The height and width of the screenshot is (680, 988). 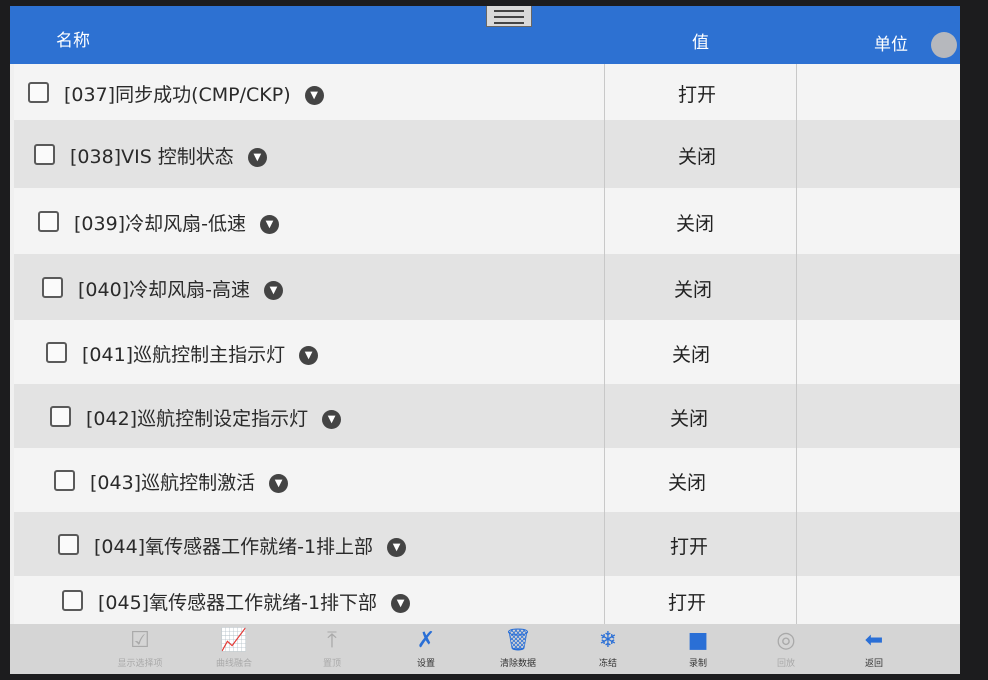 What do you see at coordinates (234, 640) in the screenshot?
I see `chart-icon: 📈` at bounding box center [234, 640].